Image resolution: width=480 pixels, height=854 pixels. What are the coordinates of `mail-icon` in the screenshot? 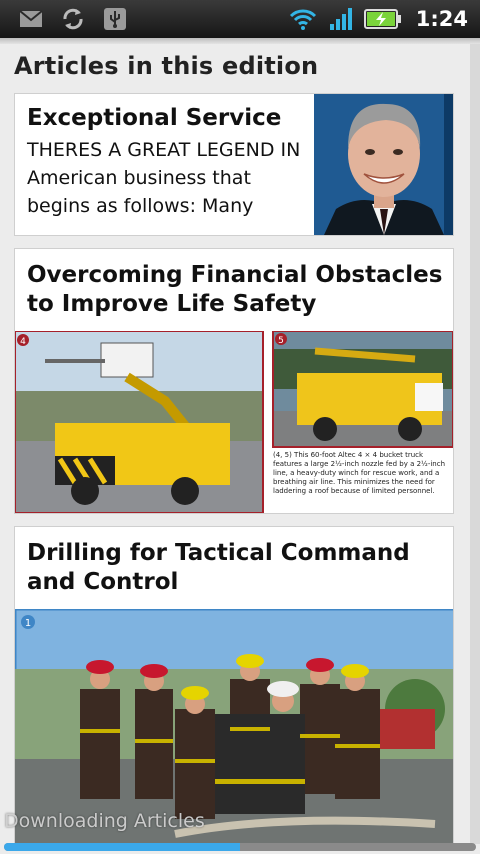 It's located at (31, 18).